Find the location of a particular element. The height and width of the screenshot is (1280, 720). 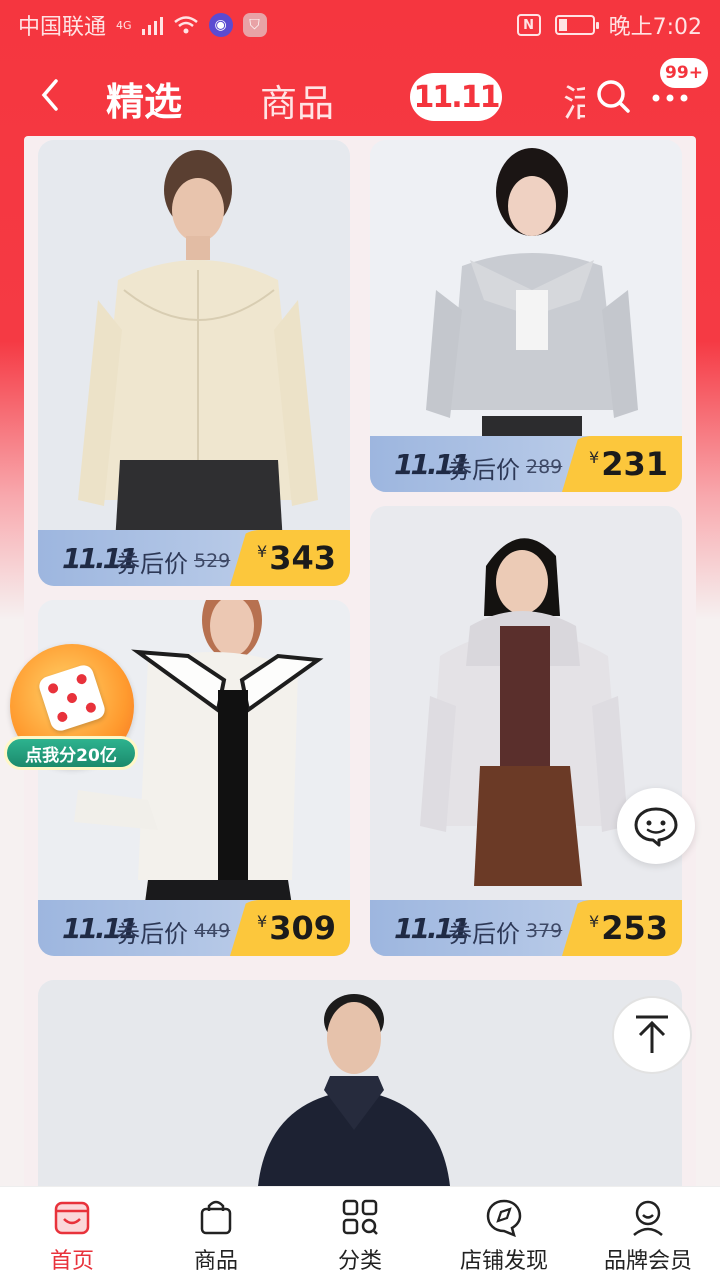

final-price: 231 is located at coordinates (634, 464).